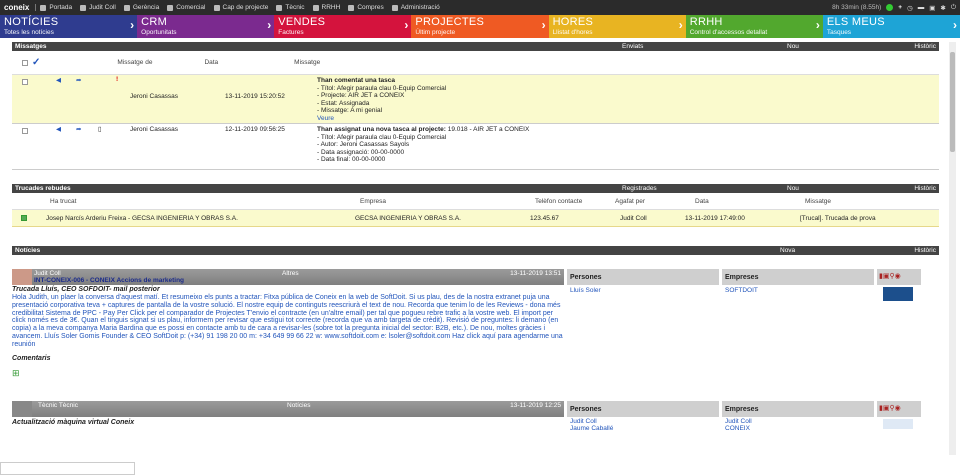 This screenshot has width=960, height=475. What do you see at coordinates (381, 119) in the screenshot?
I see `veure-link: Veure` at bounding box center [381, 119].